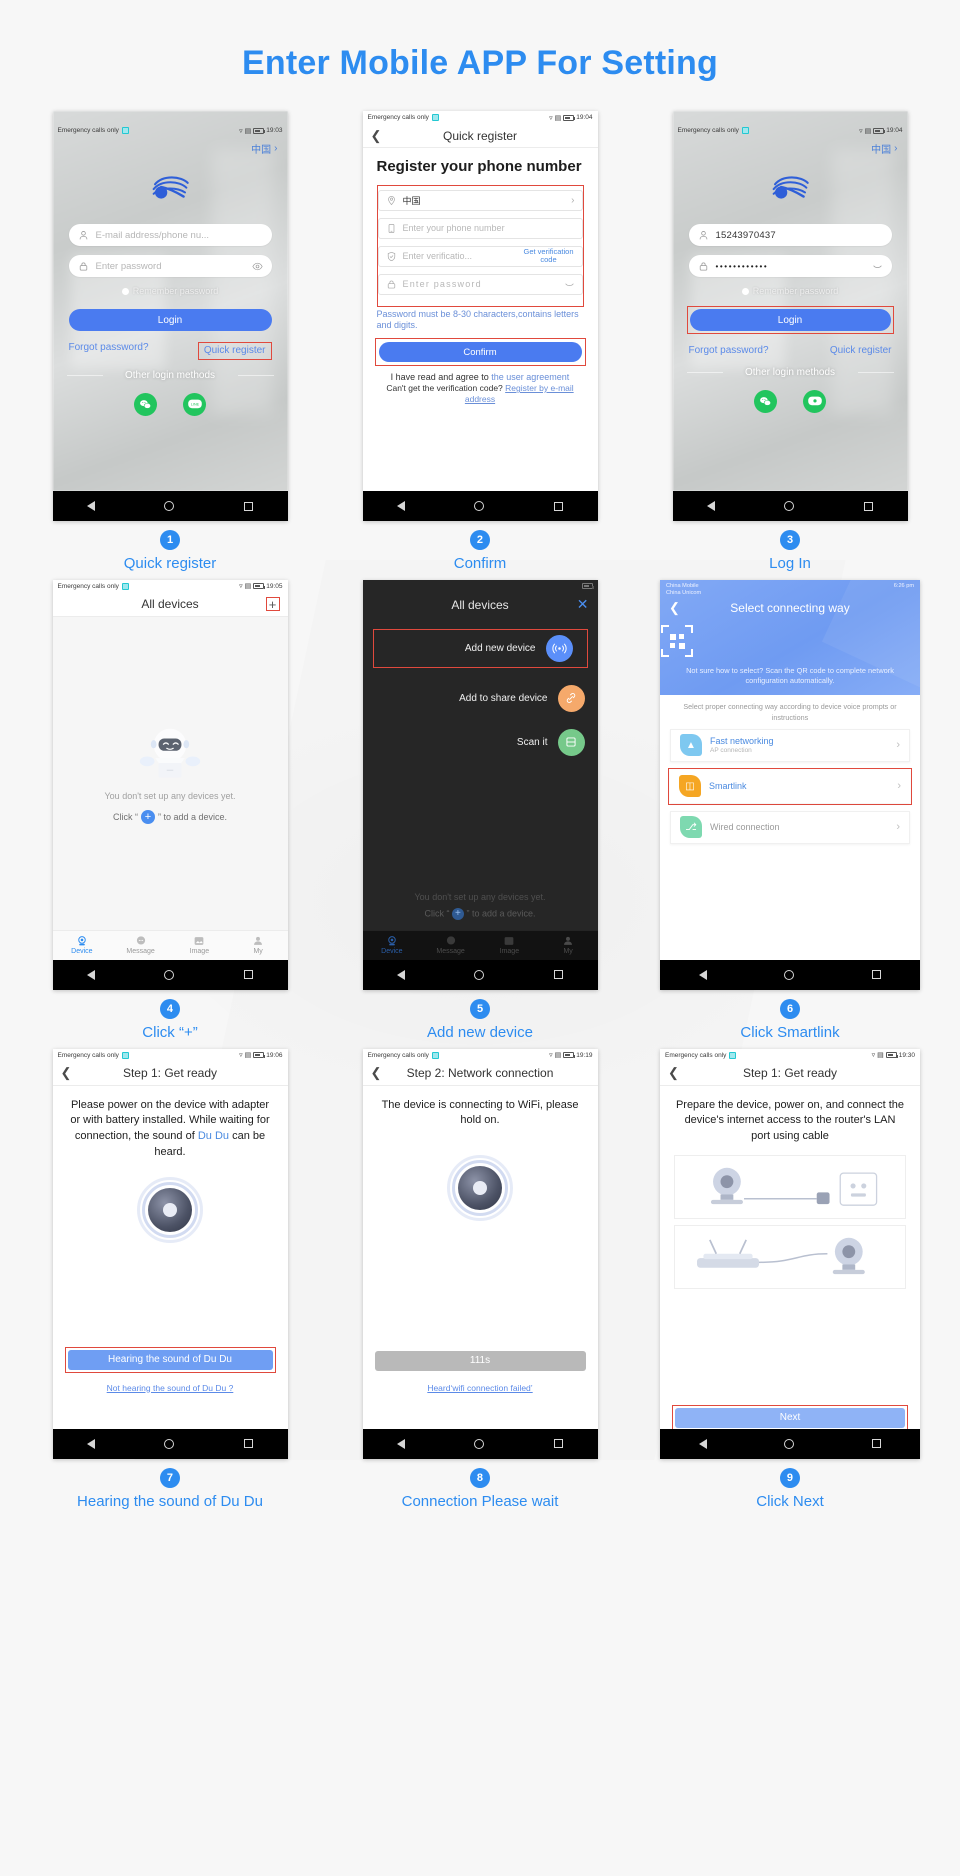 The width and height of the screenshot is (960, 1876). What do you see at coordinates (480, 284) in the screenshot?
I see `register-password-field: Enter password` at bounding box center [480, 284].